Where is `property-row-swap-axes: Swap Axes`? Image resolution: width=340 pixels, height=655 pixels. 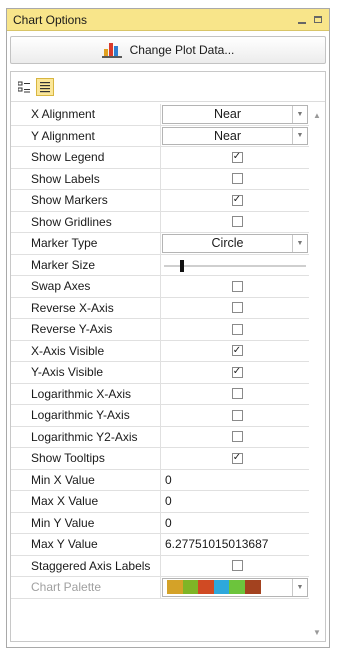 property-row-swap-axes: Swap Axes is located at coordinates (160, 287).